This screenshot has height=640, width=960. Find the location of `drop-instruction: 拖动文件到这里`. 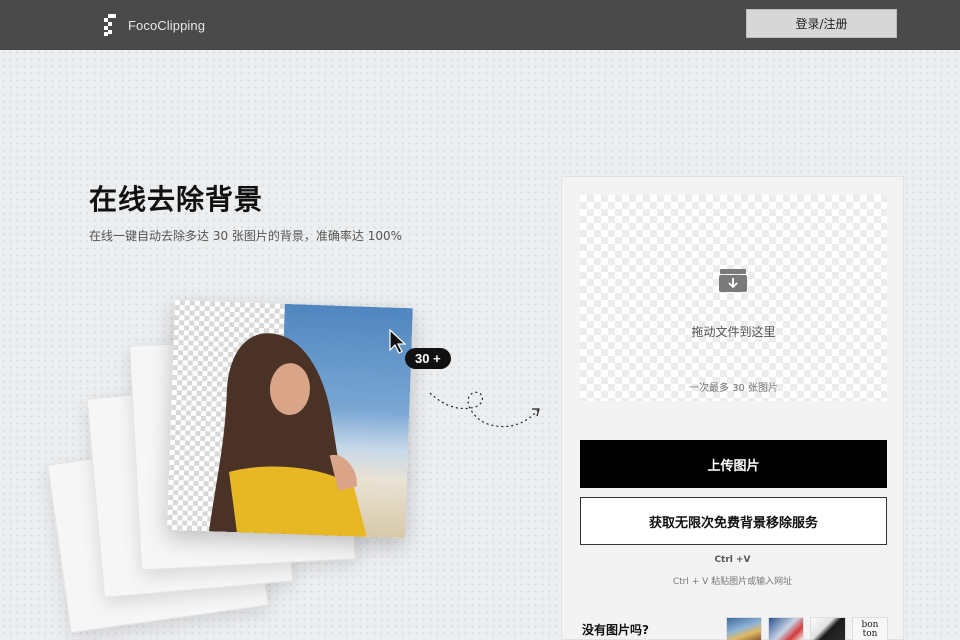

drop-instruction: 拖动文件到这里 is located at coordinates (733, 332).